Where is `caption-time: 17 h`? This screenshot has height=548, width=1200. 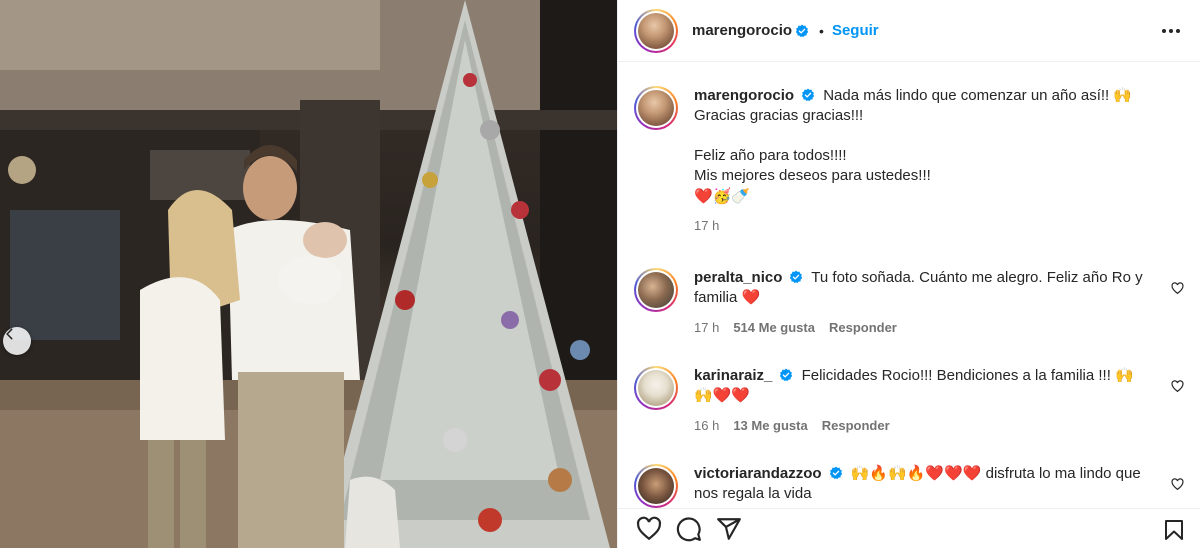 caption-time: 17 h is located at coordinates (706, 225).